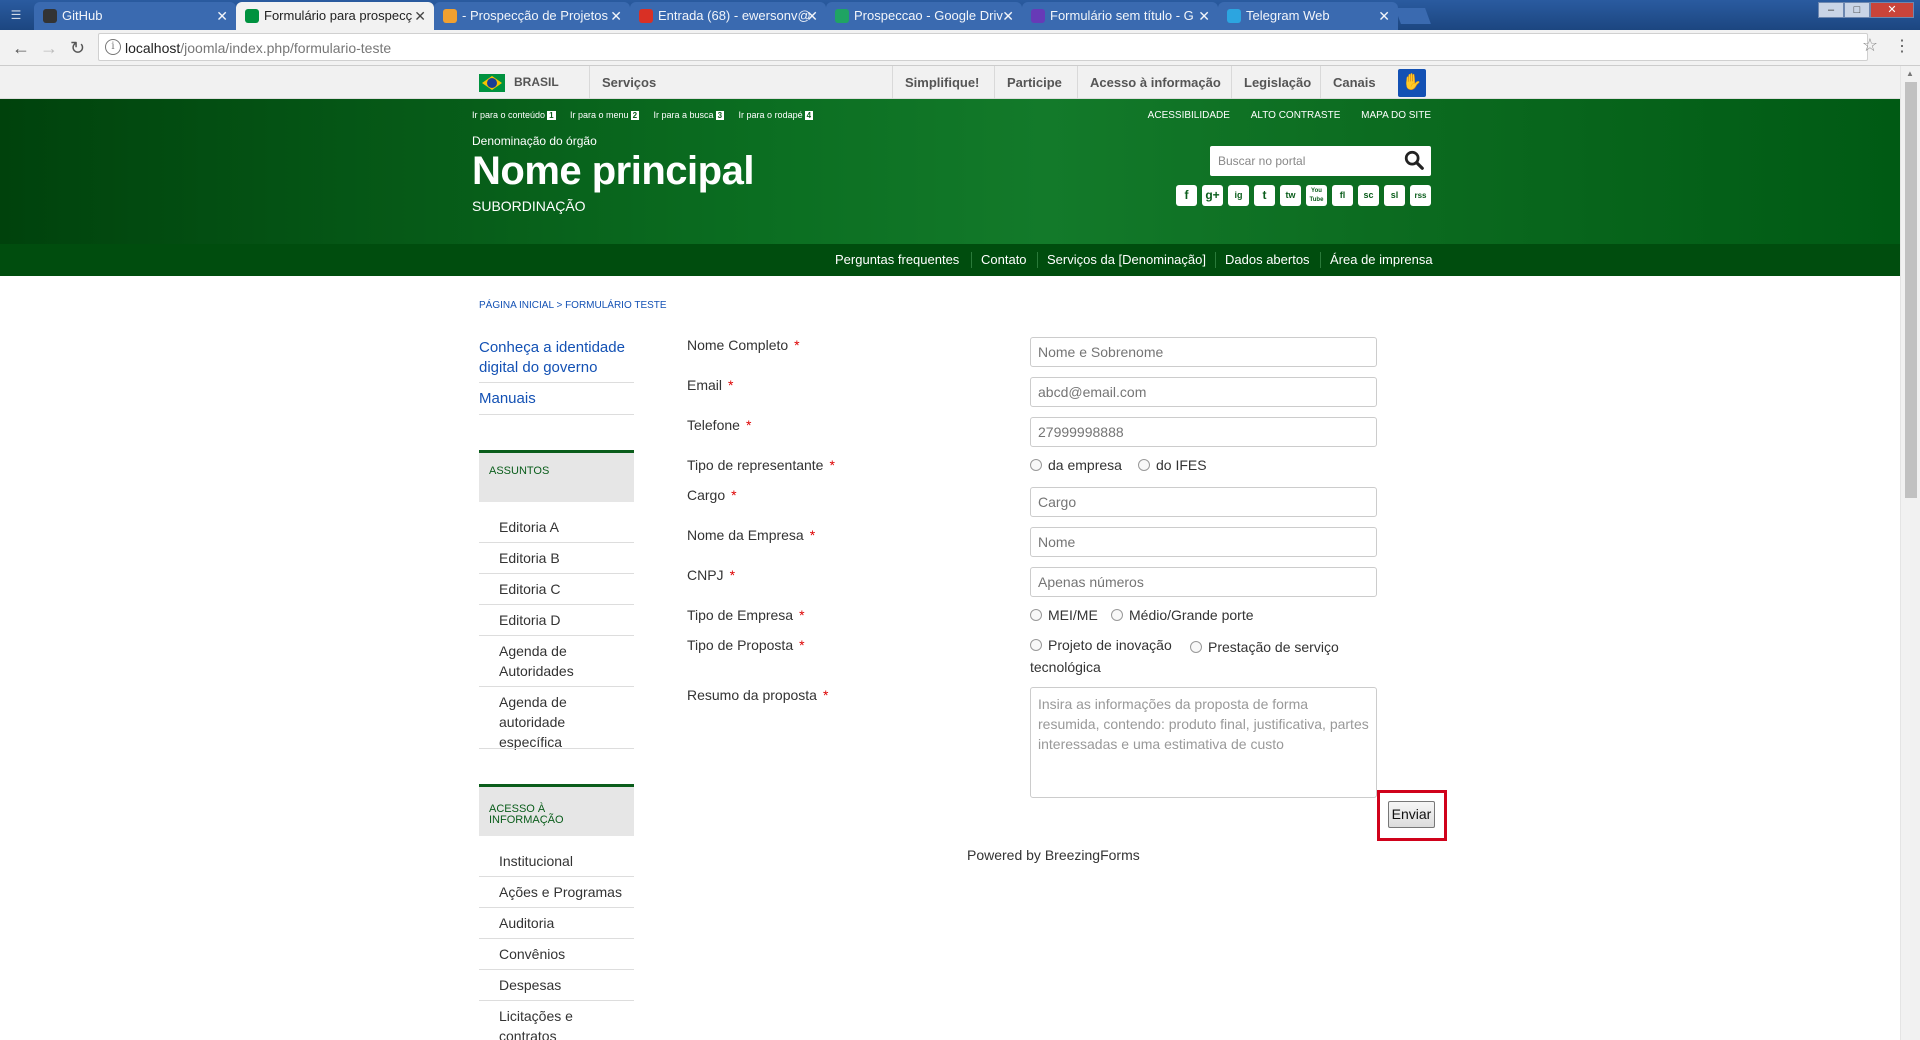 This screenshot has height=1040, width=1920. What do you see at coordinates (1902, 46) in the screenshot?
I see `browser-menu-icon: ⋮` at bounding box center [1902, 46].